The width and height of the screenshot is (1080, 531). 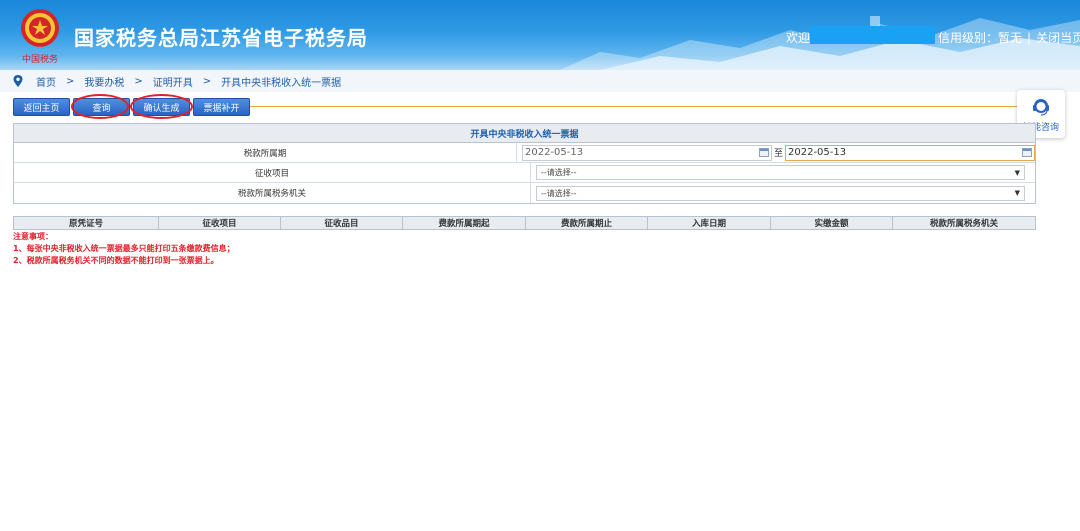 What do you see at coordinates (780, 172) in the screenshot?
I see `levy-item-select: --请选择-- ▼` at bounding box center [780, 172].